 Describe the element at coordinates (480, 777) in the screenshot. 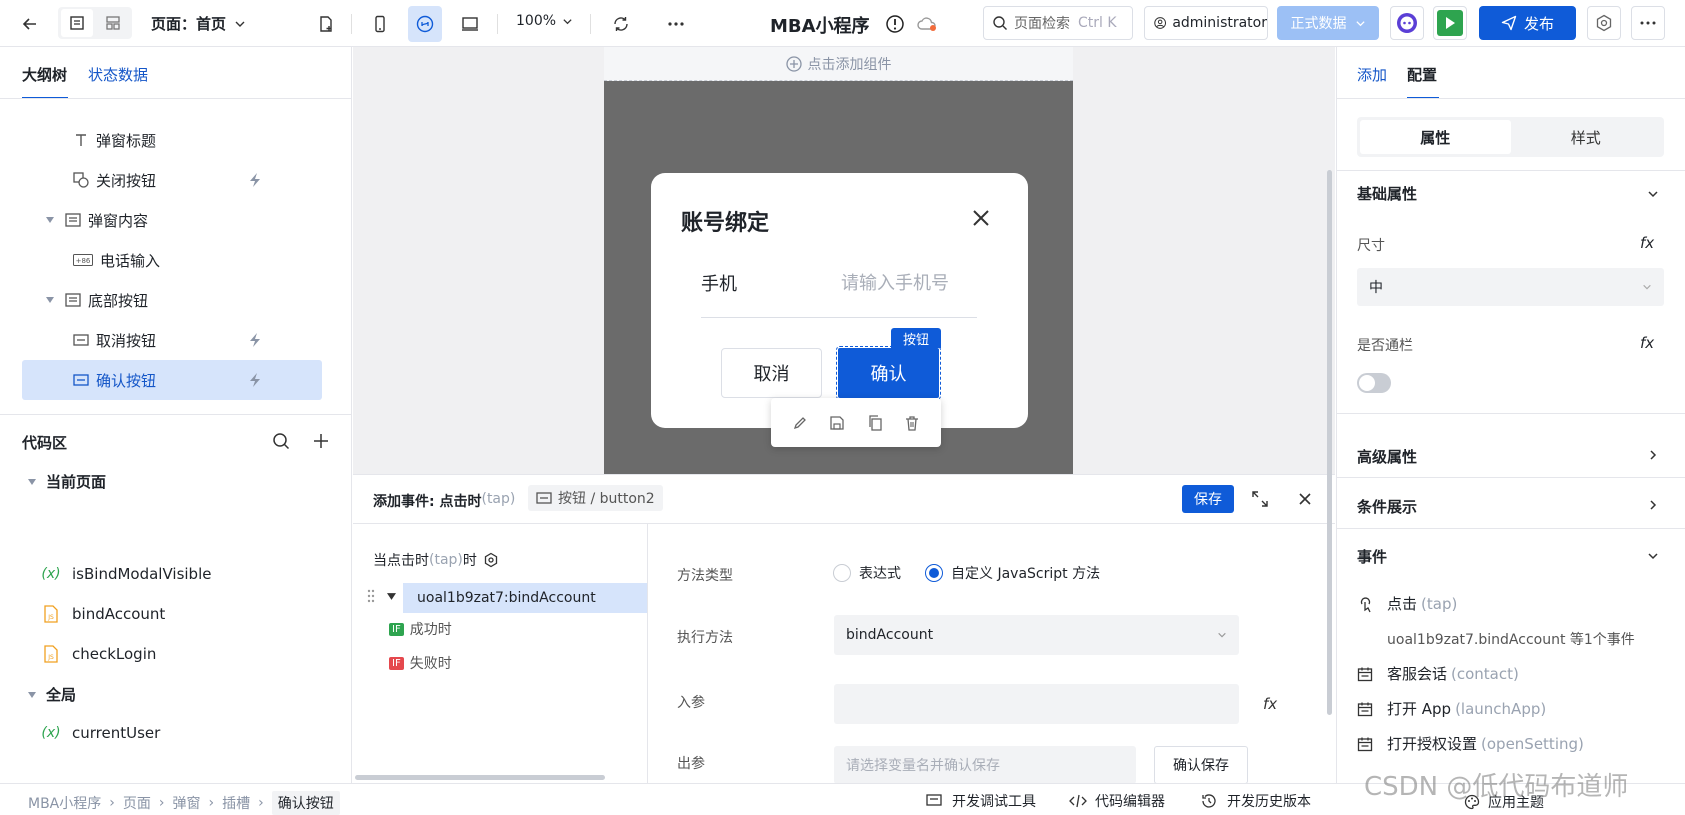

I see `horizontal-scrollbar` at that location.